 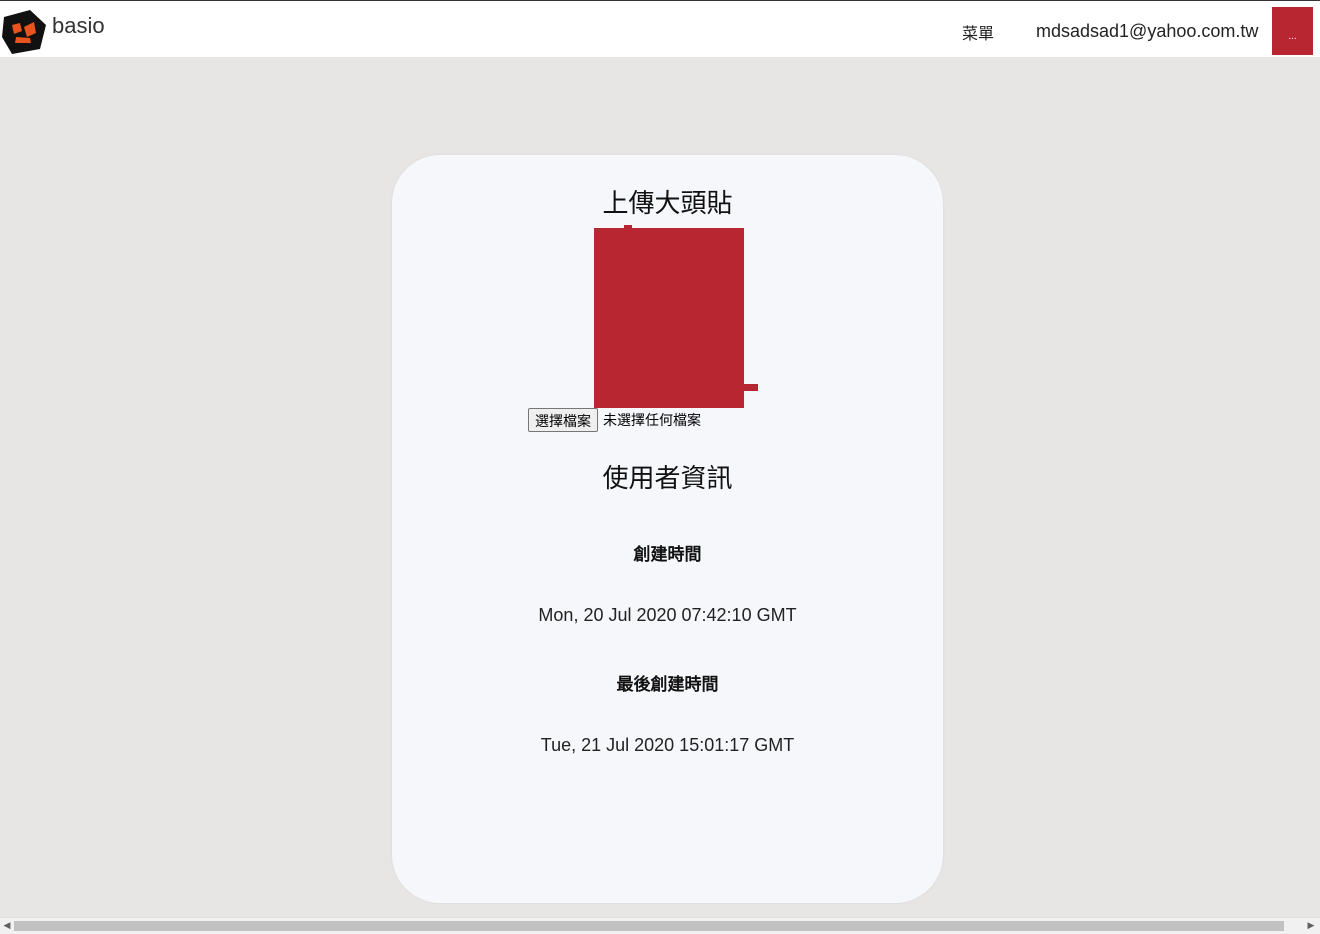 I want to click on user-info-title: 使用者資訊, so click(x=667, y=479).